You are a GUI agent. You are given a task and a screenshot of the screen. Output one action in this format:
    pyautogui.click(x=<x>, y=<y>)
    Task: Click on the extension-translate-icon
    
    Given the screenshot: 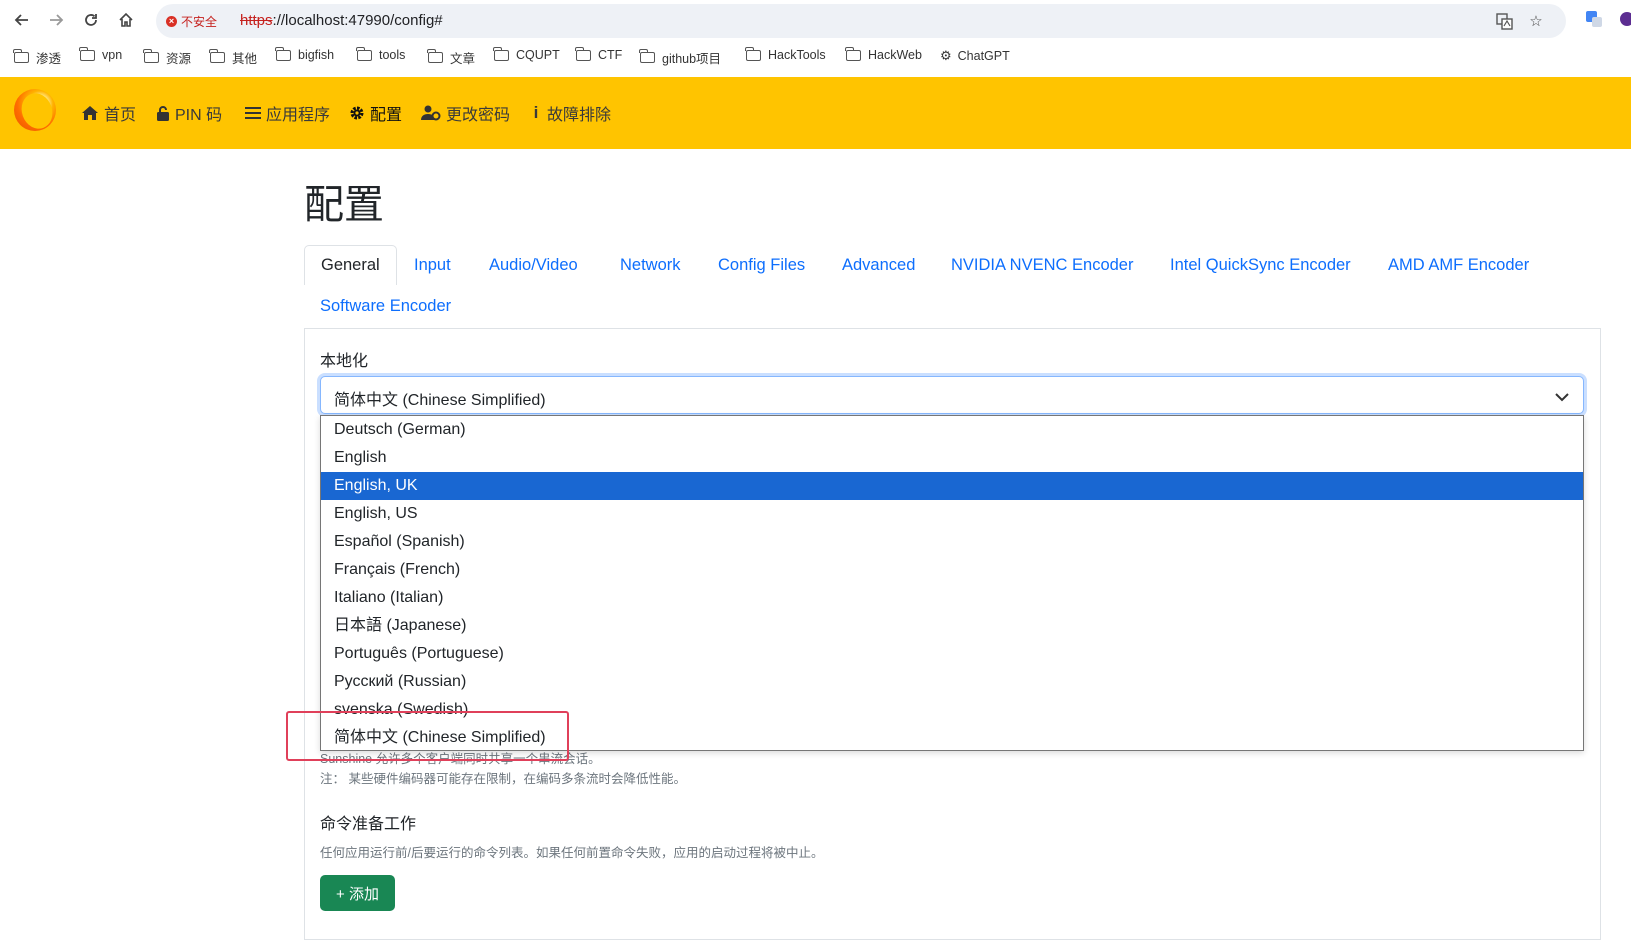 What is the action you would take?
    pyautogui.click(x=1594, y=19)
    